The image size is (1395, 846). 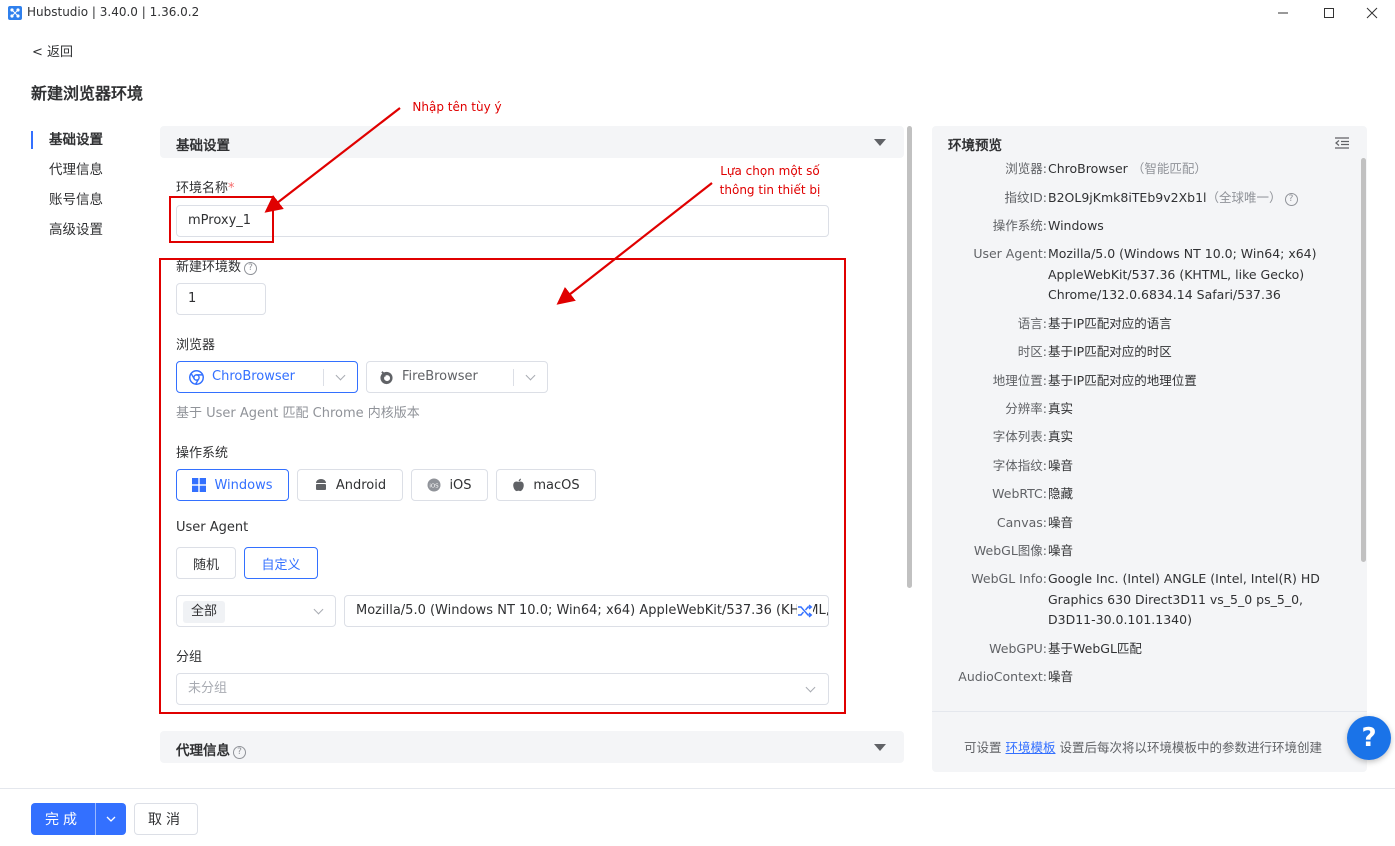 I want to click on cancel-button: 取消, so click(x=166, y=819).